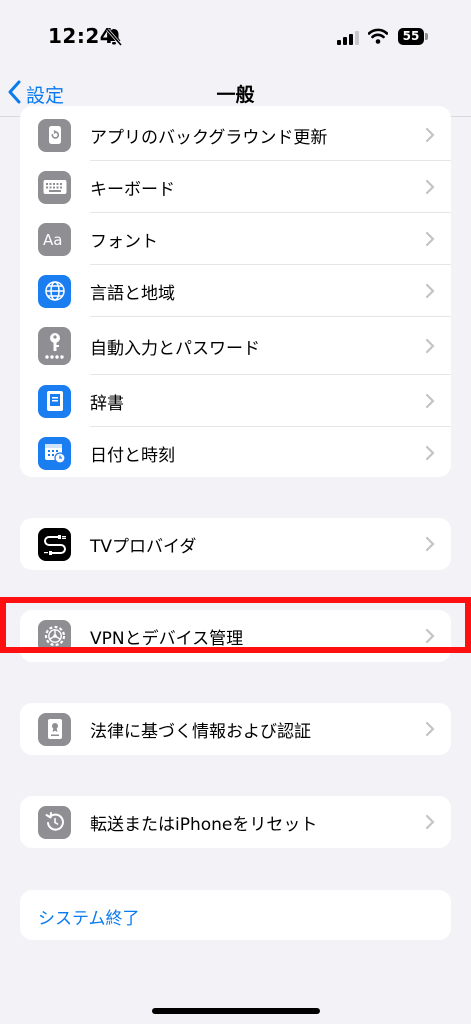  Describe the element at coordinates (167, 638) in the screenshot. I see `row-label: VPNとデバイス管理` at that location.